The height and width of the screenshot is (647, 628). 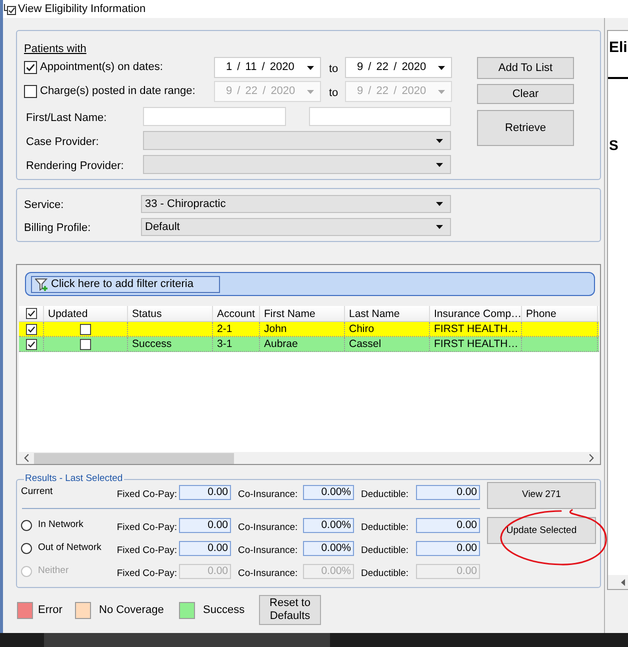 I want to click on column-header: Account, so click(x=236, y=313).